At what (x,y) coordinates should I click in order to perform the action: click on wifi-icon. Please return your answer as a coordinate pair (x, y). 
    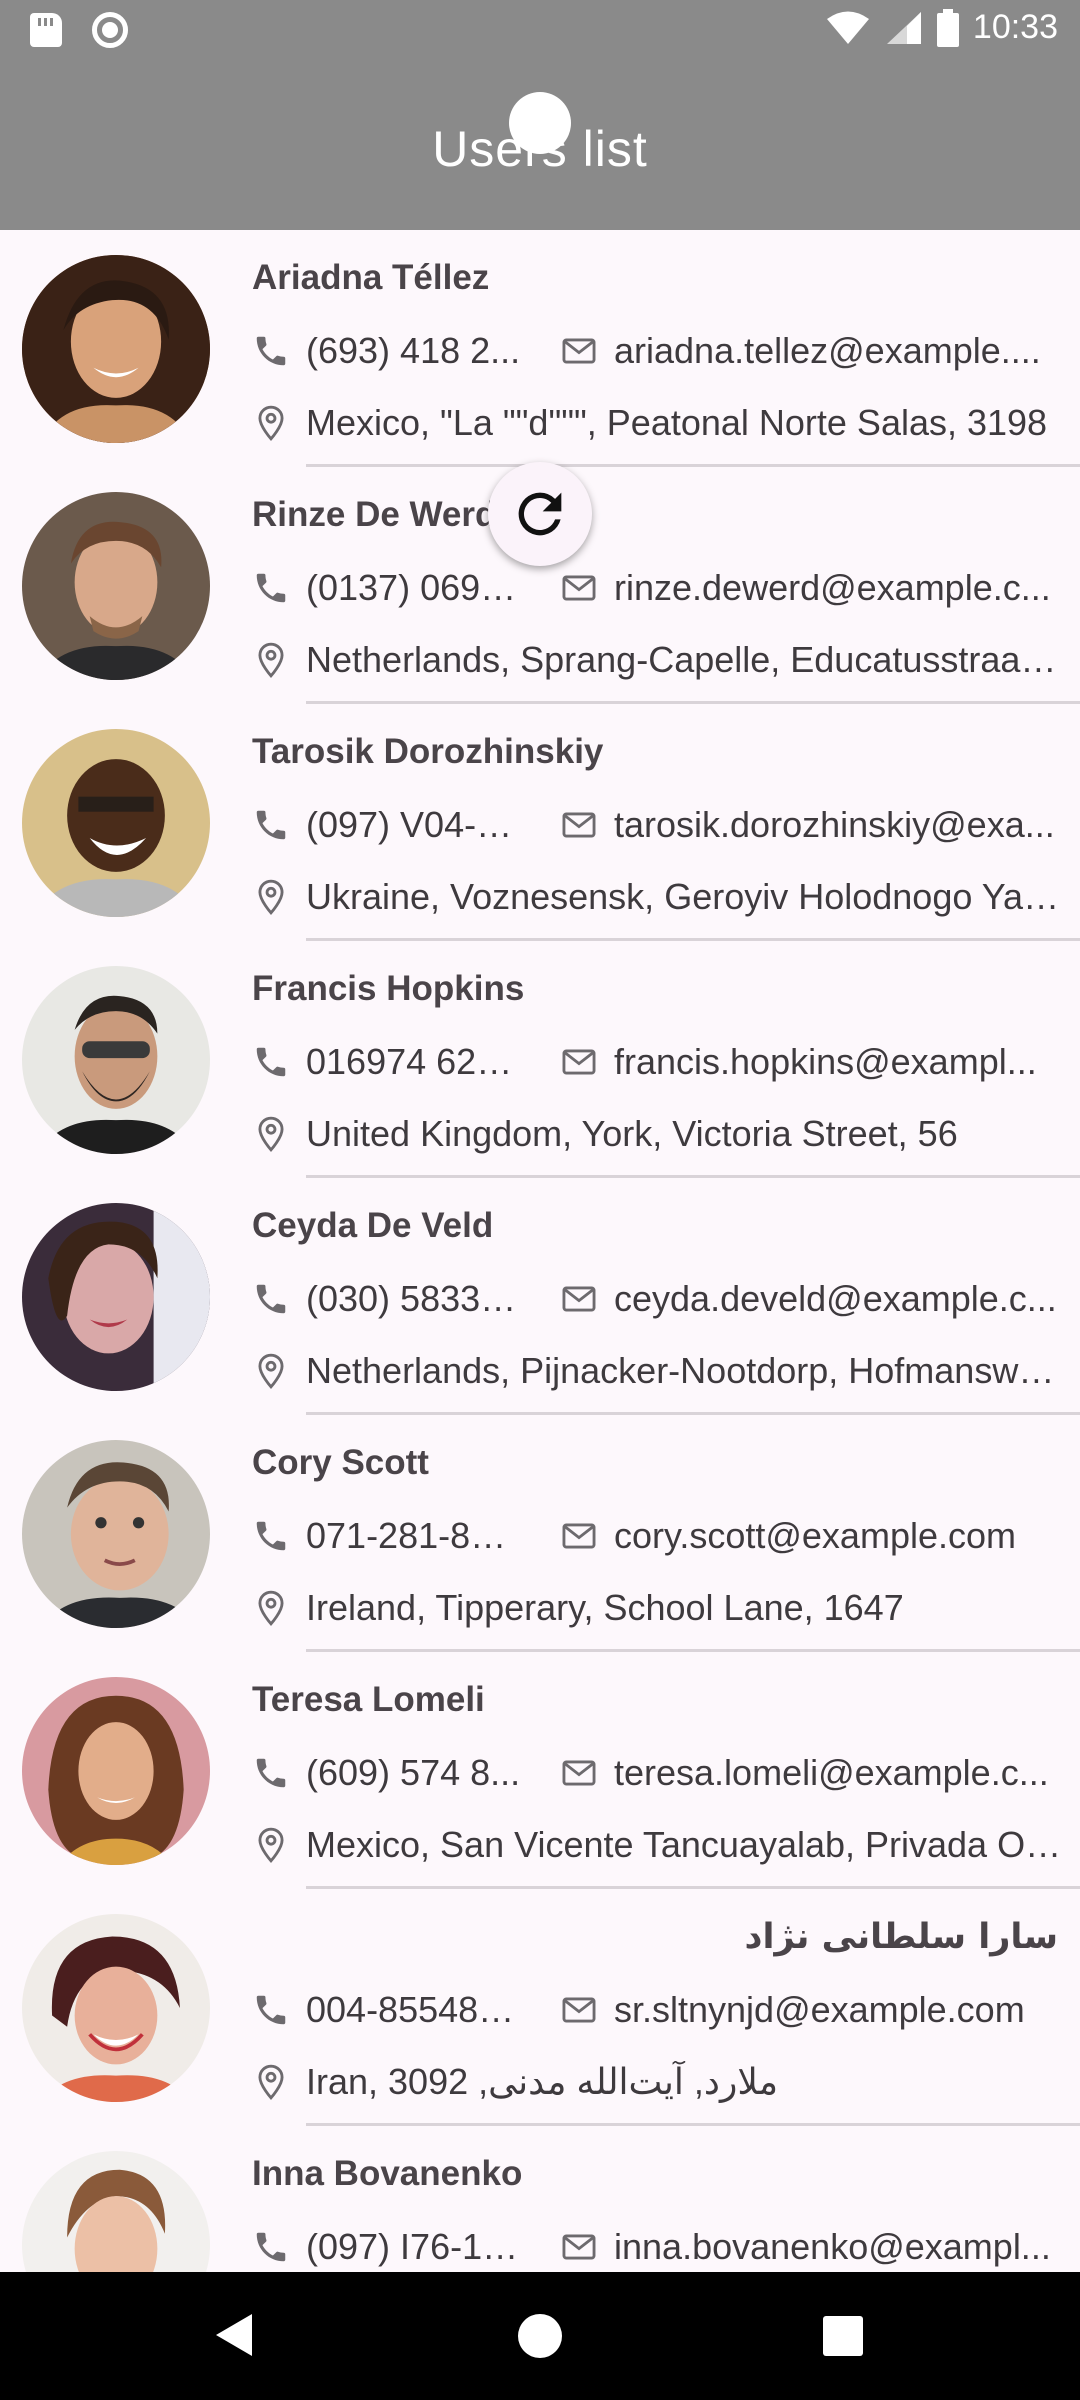
    Looking at the image, I should click on (847, 27).